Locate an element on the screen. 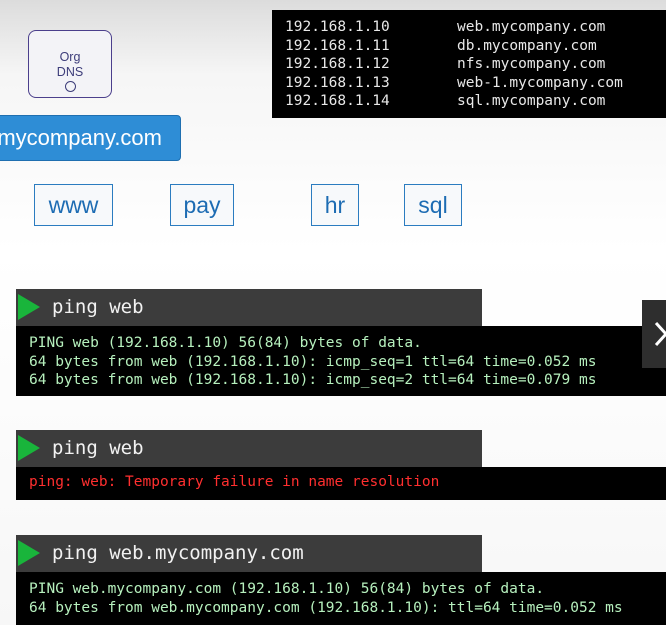 The image size is (666, 625). next-slide-button is located at coordinates (654, 334).